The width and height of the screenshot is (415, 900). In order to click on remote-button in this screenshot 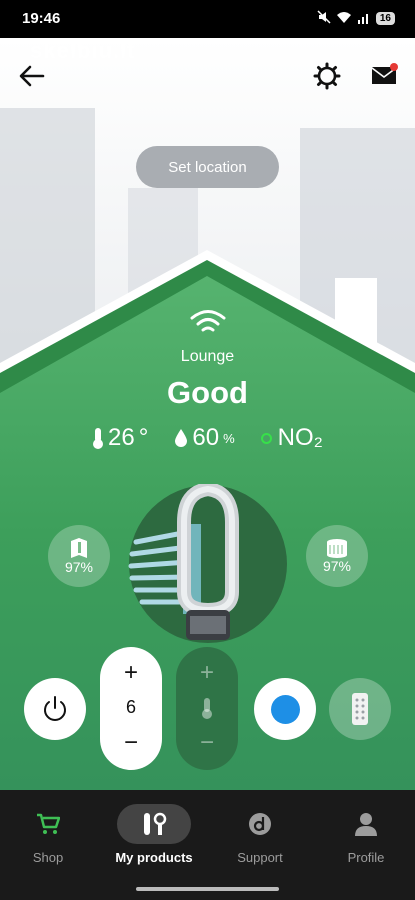, I will do `click(360, 709)`.